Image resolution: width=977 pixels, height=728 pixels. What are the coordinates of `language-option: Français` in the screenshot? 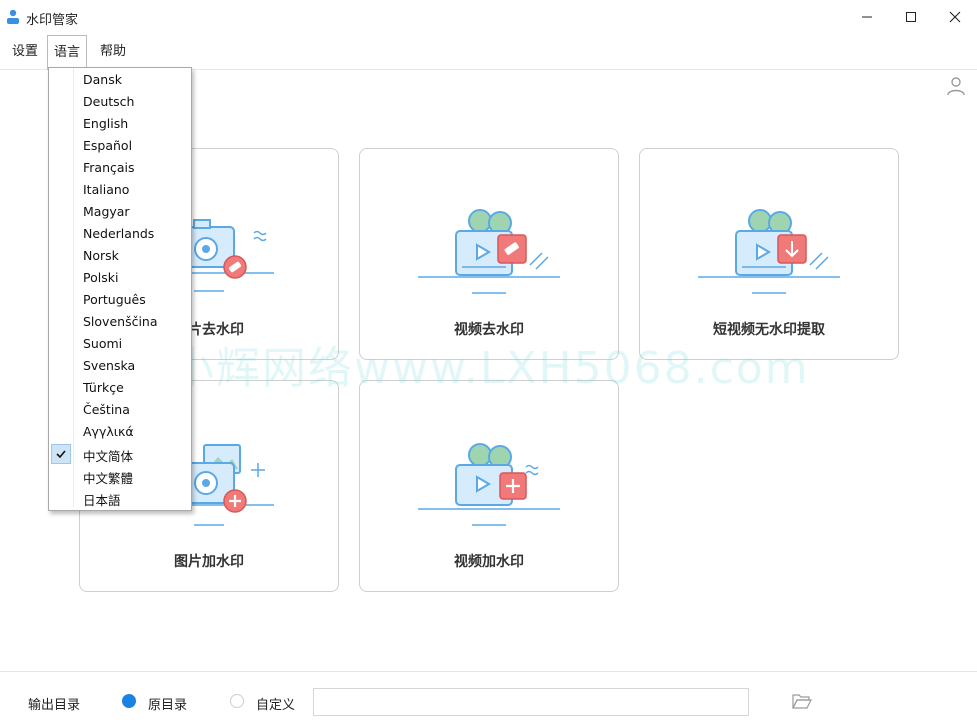 It's located at (120, 168).